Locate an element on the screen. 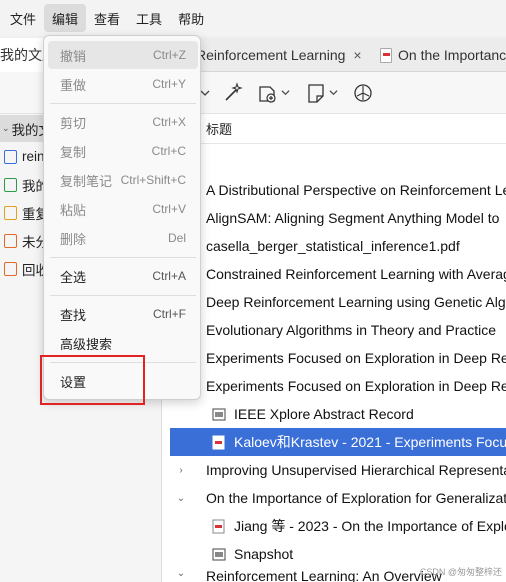 This screenshot has width=506, height=582. tab-reinforcement-learning: Reinforcement Learning × is located at coordinates (284, 55).